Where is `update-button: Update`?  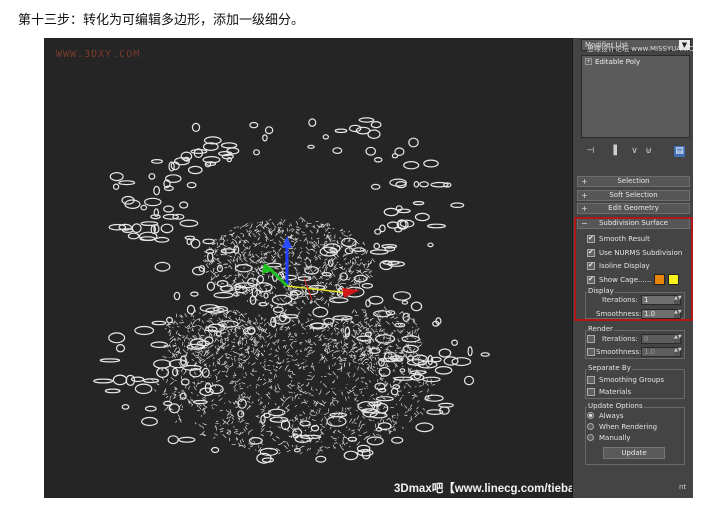
update-button: Update is located at coordinates (634, 453).